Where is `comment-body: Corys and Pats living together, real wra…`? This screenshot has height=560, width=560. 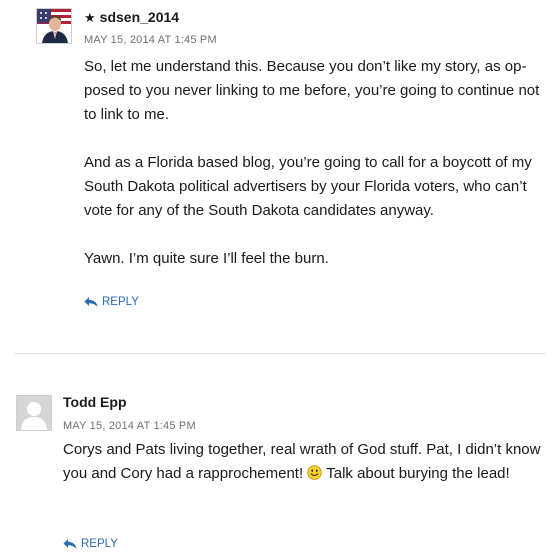 comment-body: Corys and Pats living together, real wra… is located at coordinates (304, 462).